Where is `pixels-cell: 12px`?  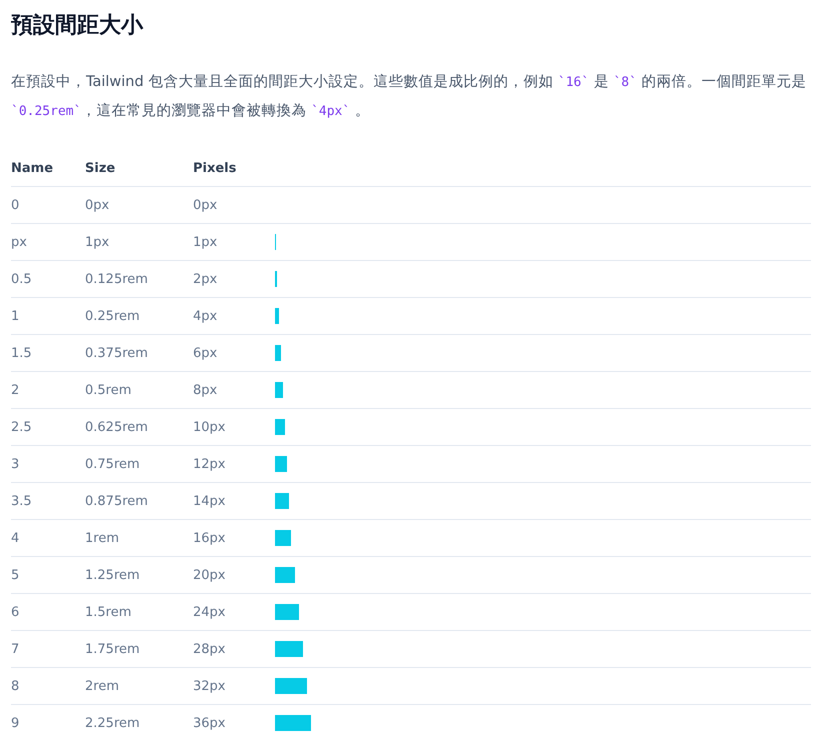
pixels-cell: 12px is located at coordinates (209, 464).